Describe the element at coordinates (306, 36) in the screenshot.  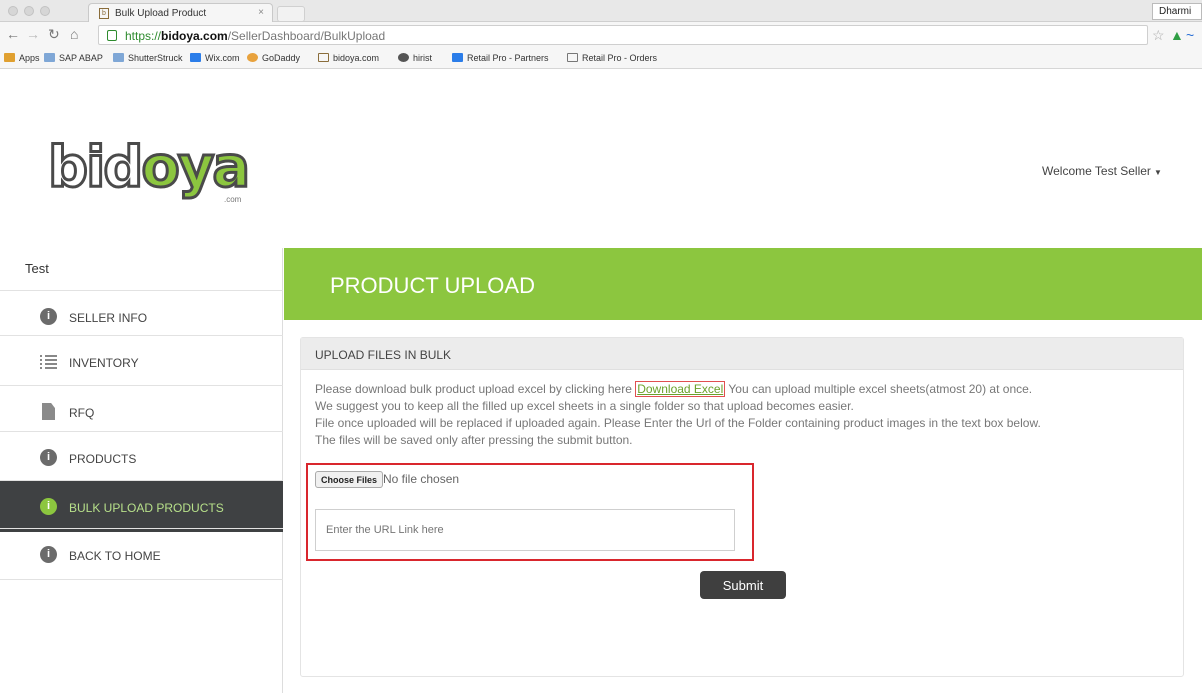
I see `url-path: /SellerDashboard/BulkUpload` at that location.